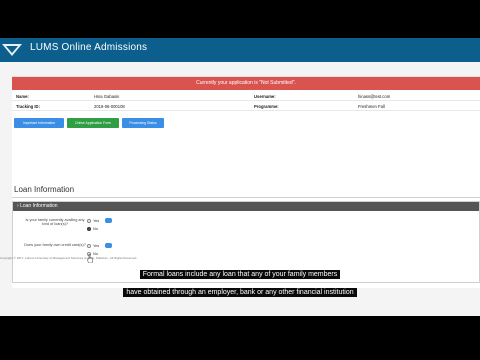 The width and height of the screenshot is (480, 360). What do you see at coordinates (96, 221) in the screenshot?
I see `q1-yes-label: Yes` at bounding box center [96, 221].